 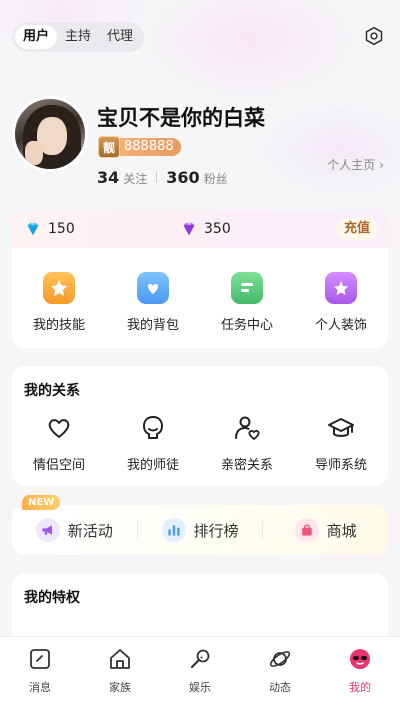 I want to click on purple-diamond-value: 350, so click(x=217, y=229).